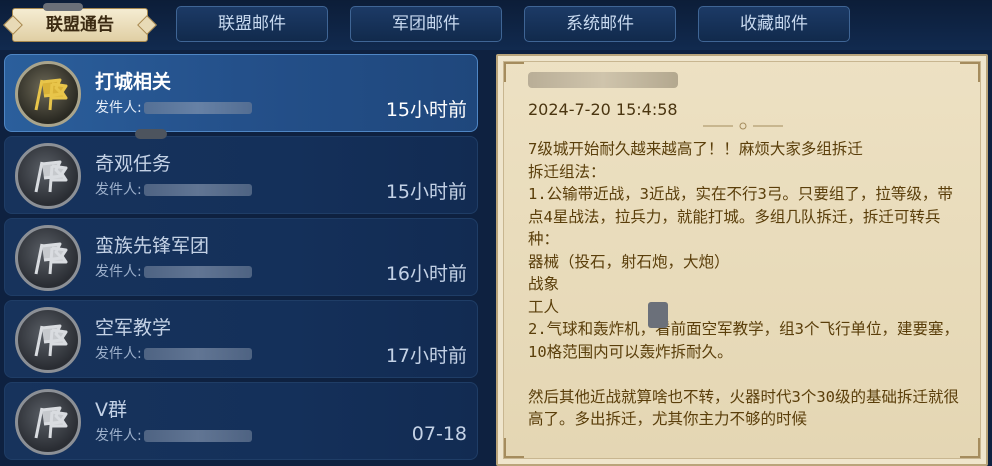 The image size is (992, 466). I want to click on tab-legion-mail: 军团邮件, so click(426, 24).